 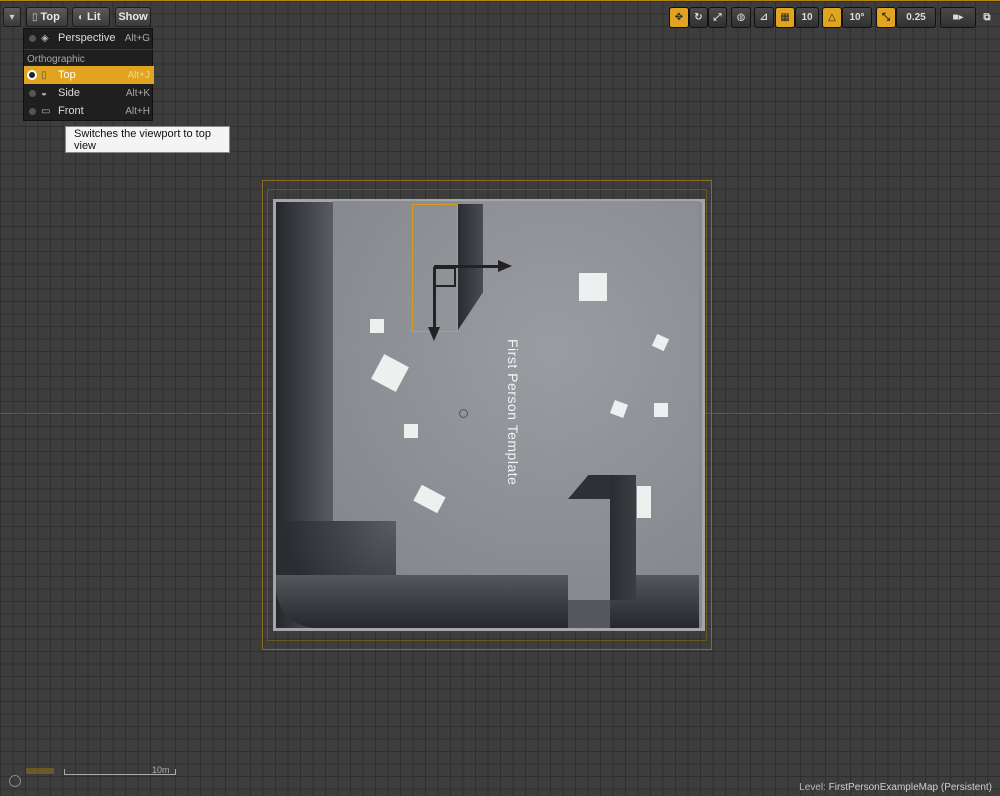 I want to click on menu-item-top: ▯ Top Alt+J, so click(x=89, y=75).